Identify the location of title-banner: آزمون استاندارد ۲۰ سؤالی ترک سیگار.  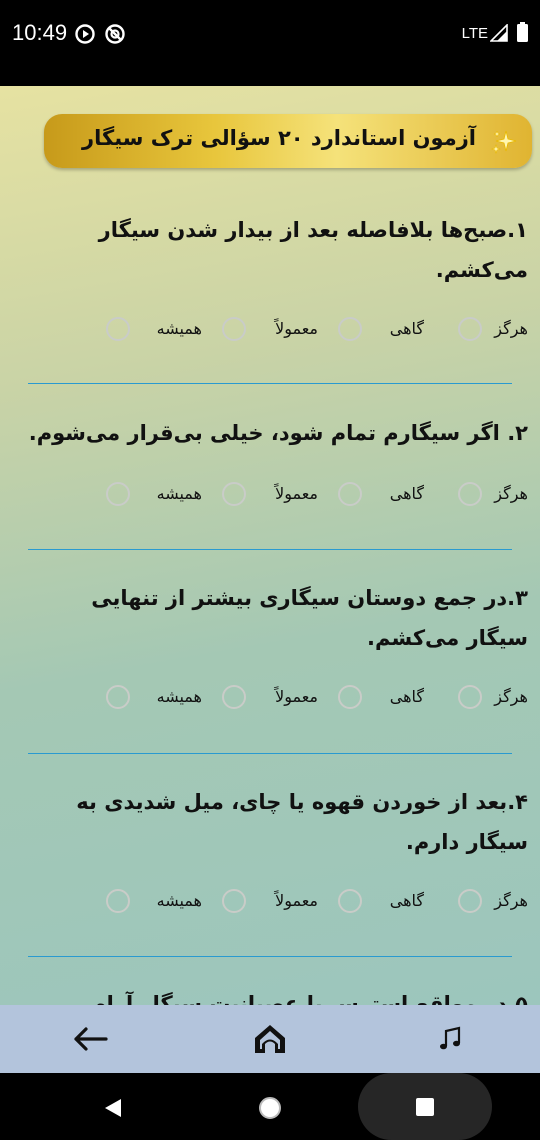
(288, 141).